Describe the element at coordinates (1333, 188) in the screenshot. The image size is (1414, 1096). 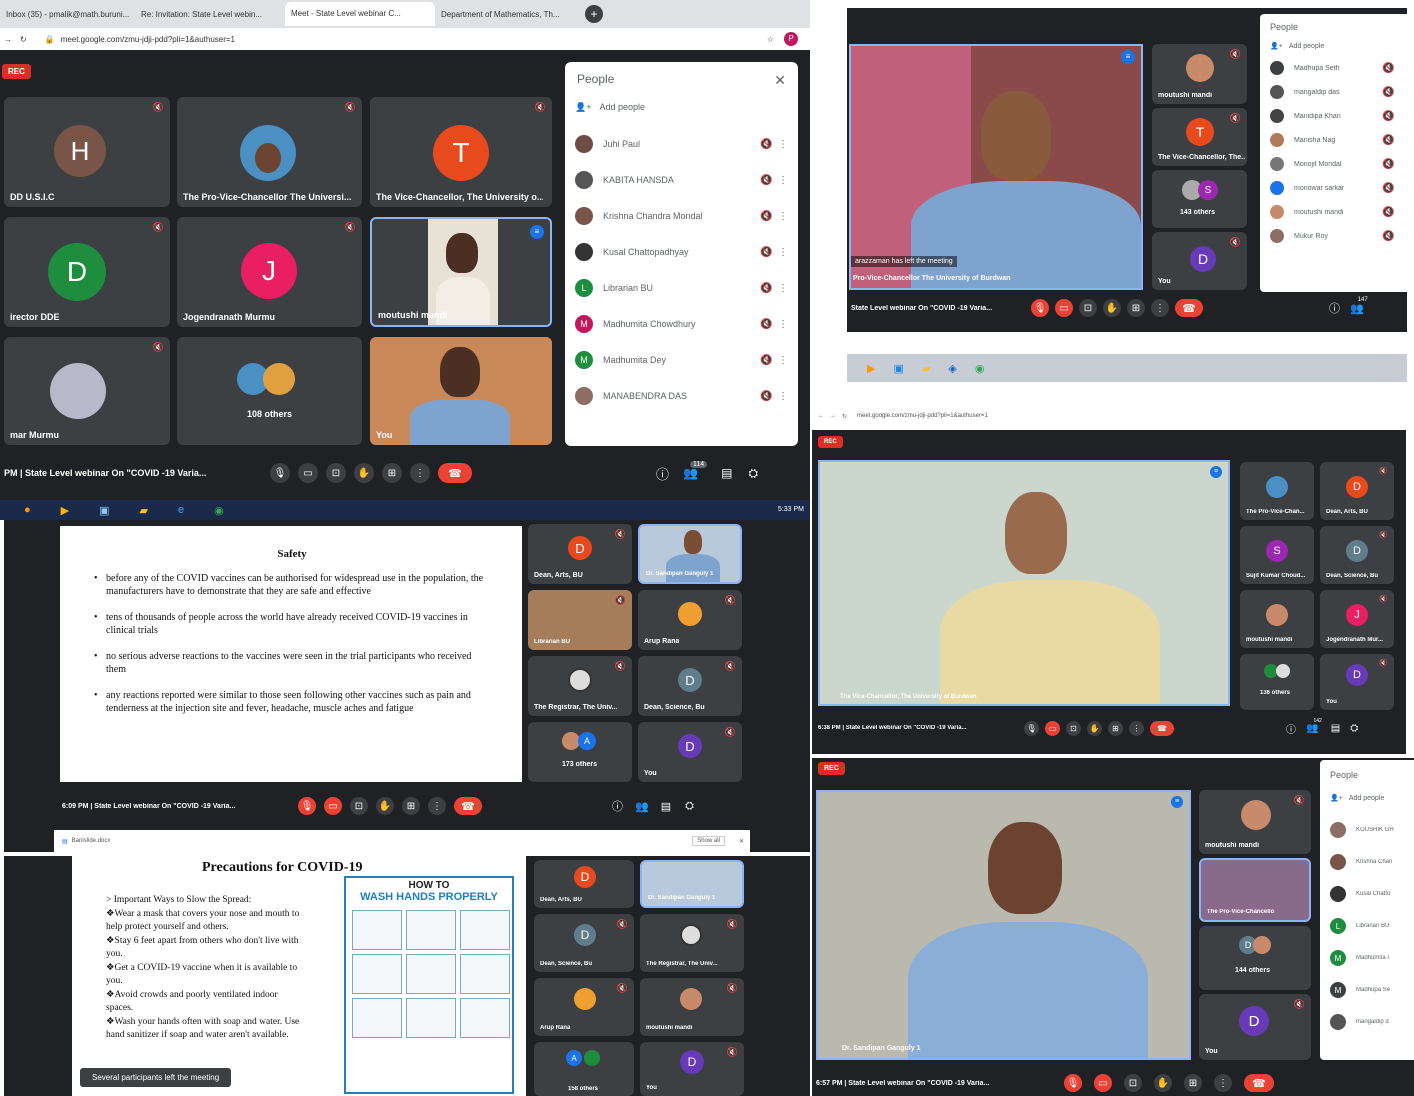
I see `list-item: monowar sarkar 🔇` at that location.